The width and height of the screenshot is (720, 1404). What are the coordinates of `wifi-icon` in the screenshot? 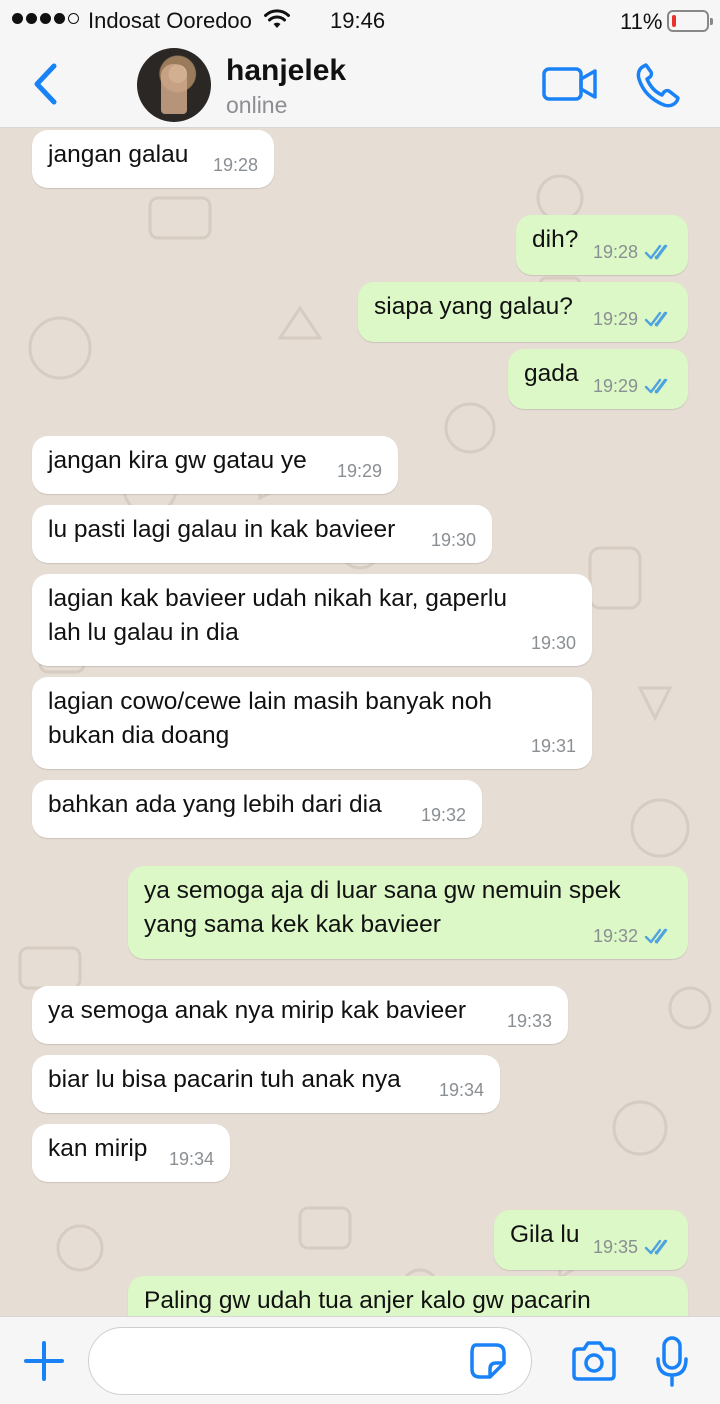 It's located at (277, 18).